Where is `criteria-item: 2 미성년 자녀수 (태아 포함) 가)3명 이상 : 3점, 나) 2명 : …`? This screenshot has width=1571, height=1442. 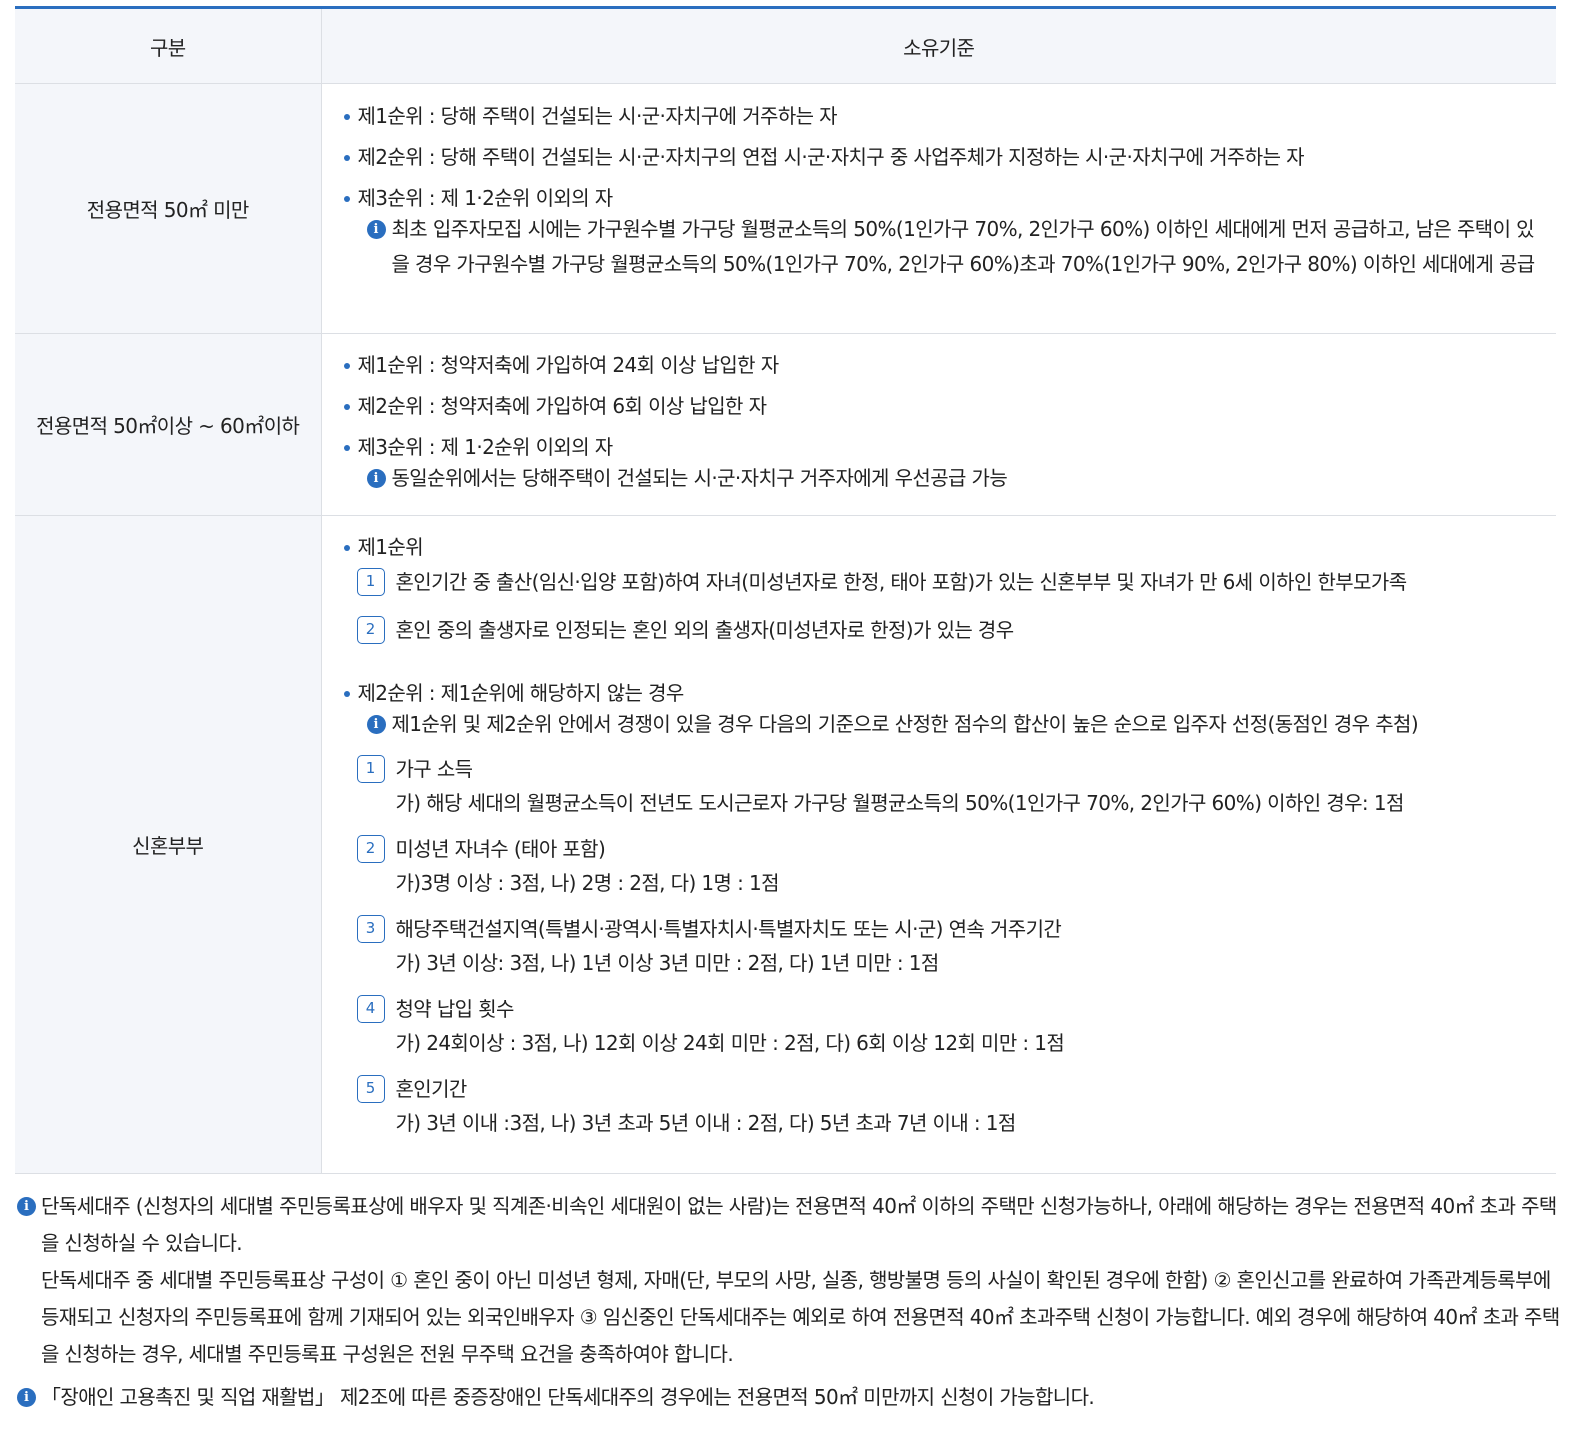
criteria-item: 2 미성년 자녀수 (태아 포함) 가)3명 이상 : 3점, 나) 2명 : … is located at coordinates (942, 866).